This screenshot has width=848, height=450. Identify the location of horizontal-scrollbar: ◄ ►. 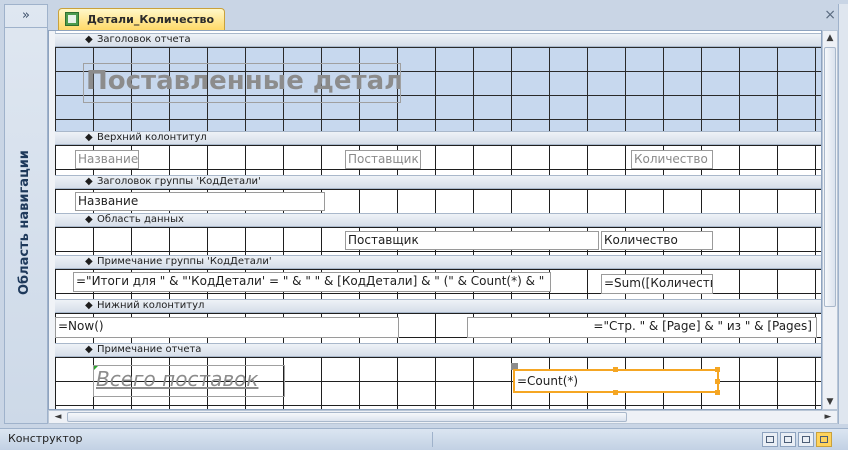
(443, 417).